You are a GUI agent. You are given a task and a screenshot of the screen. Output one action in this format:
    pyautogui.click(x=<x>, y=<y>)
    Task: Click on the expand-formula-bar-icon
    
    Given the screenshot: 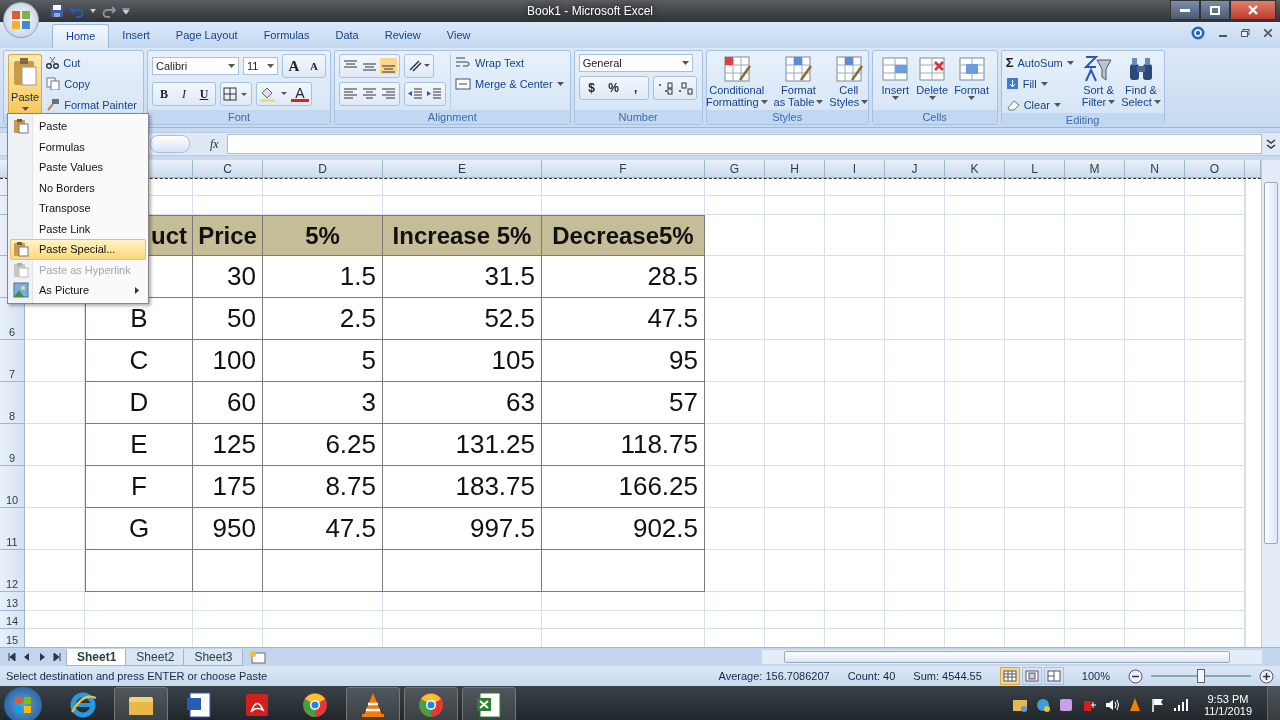 What is the action you would take?
    pyautogui.click(x=1271, y=144)
    